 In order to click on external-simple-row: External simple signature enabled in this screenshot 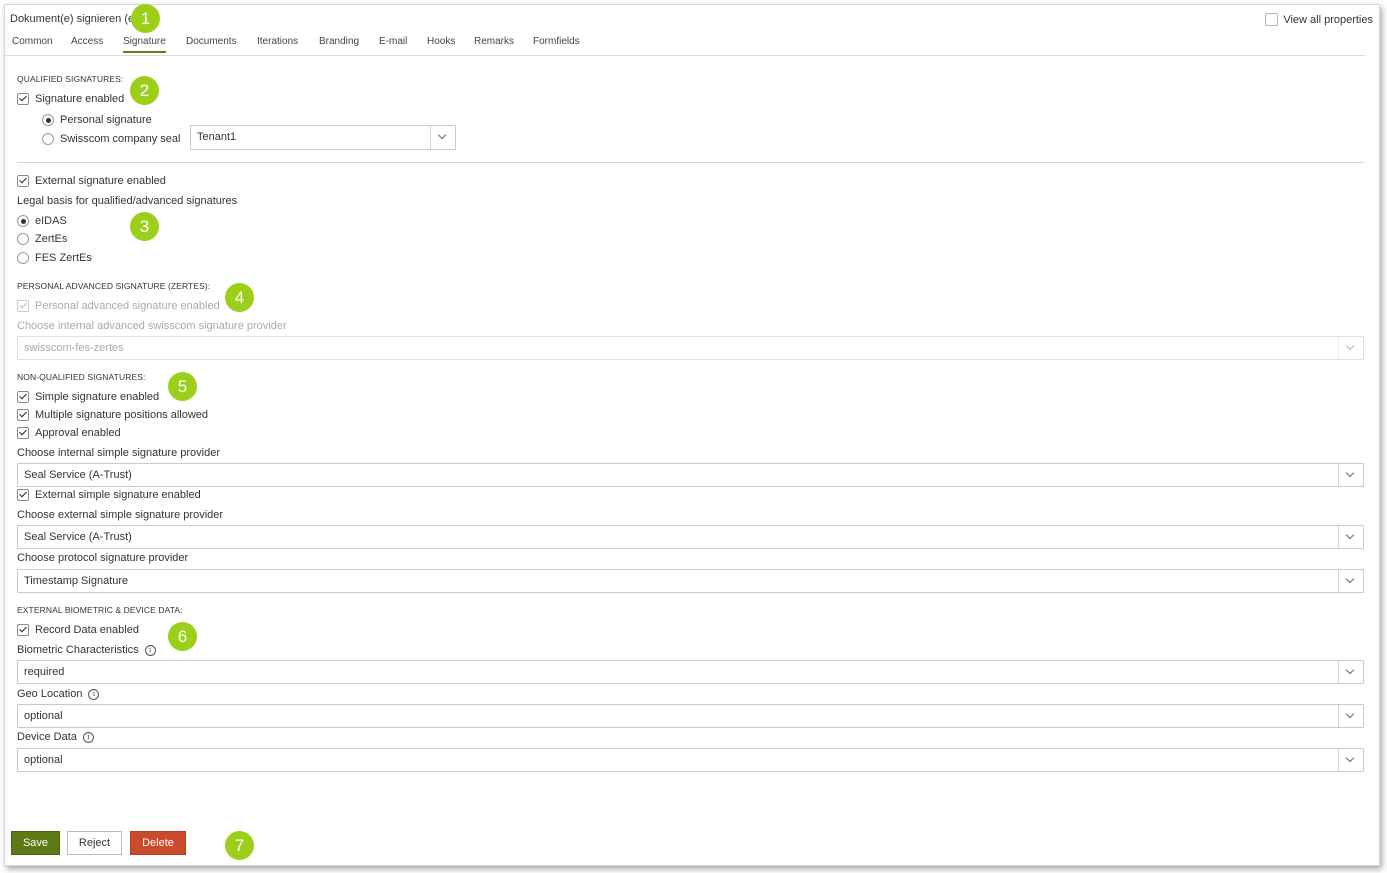, I will do `click(109, 495)`.